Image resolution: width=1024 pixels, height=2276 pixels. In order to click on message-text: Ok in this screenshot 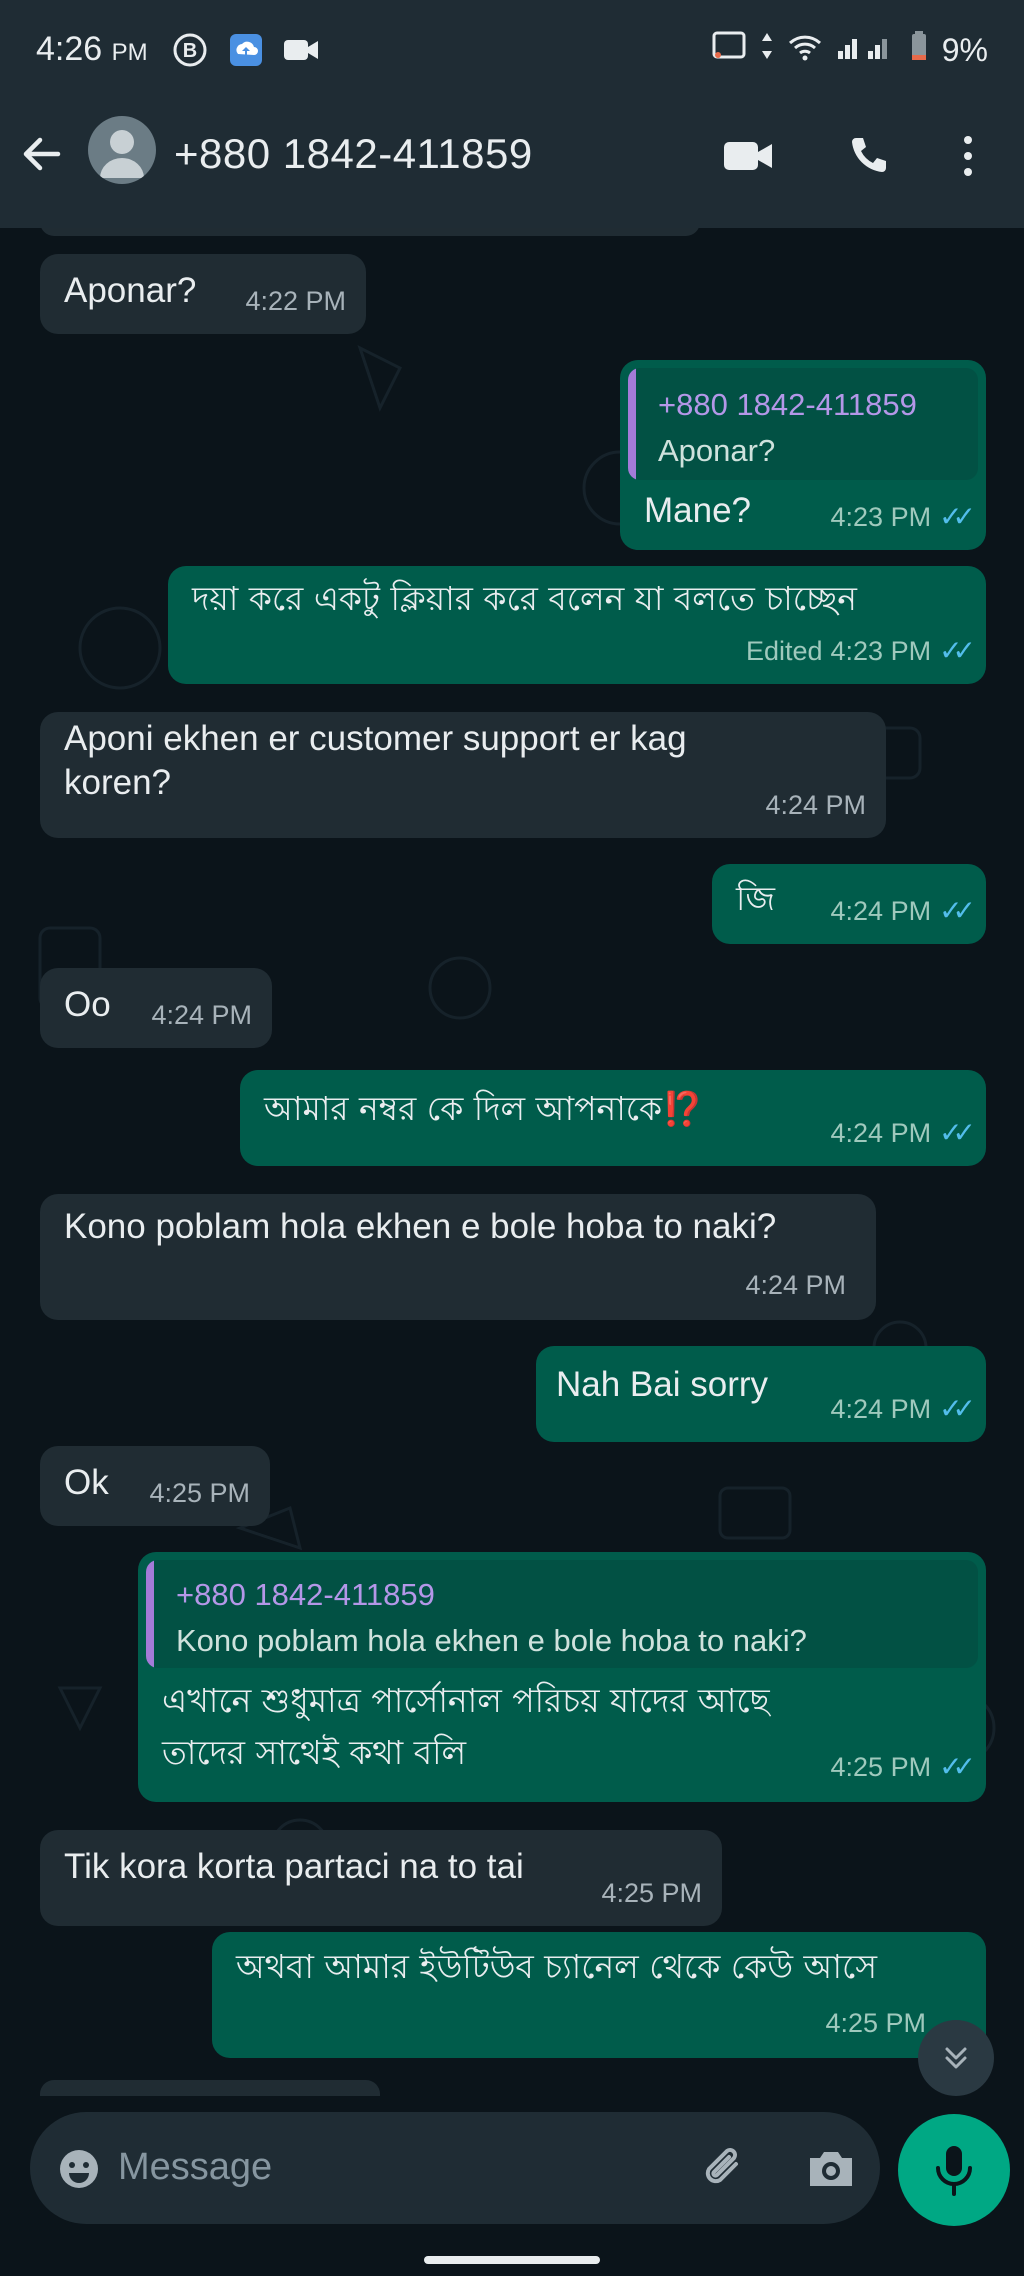, I will do `click(86, 1482)`.